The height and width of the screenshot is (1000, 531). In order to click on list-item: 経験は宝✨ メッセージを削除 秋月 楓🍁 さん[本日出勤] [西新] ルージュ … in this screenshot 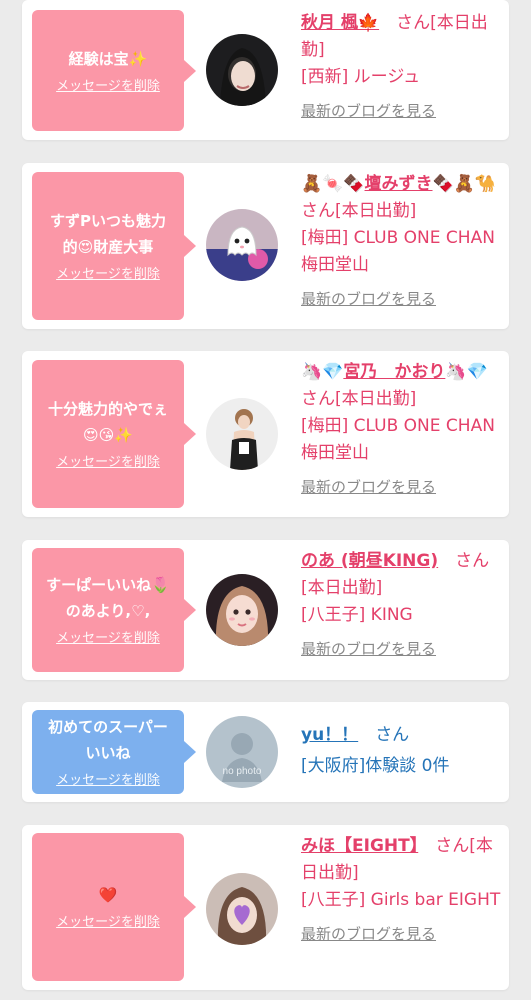, I will do `click(265, 70)`.